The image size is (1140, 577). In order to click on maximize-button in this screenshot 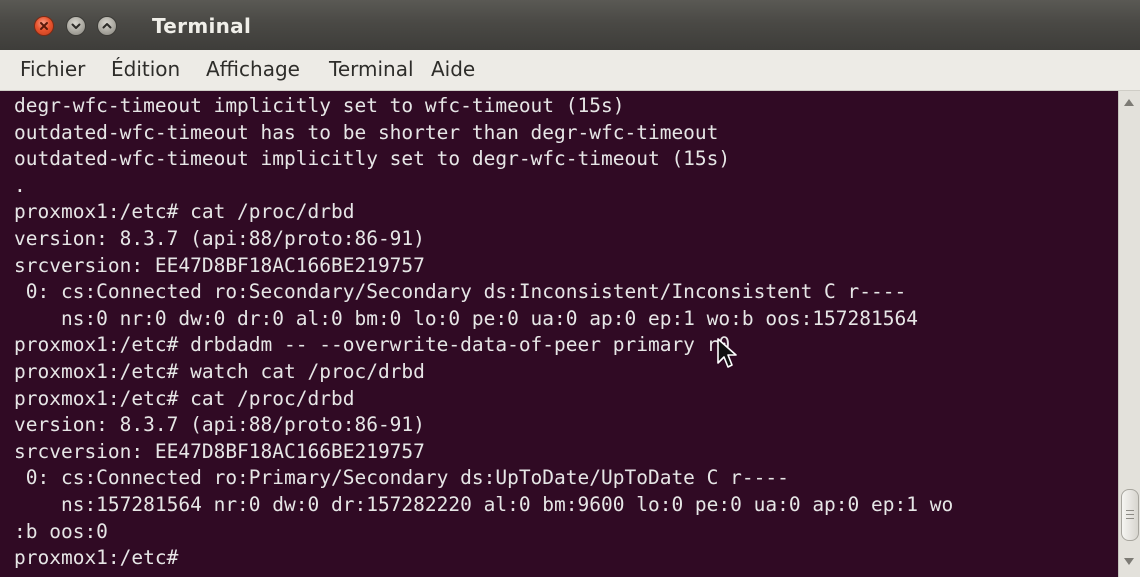, I will do `click(107, 26)`.